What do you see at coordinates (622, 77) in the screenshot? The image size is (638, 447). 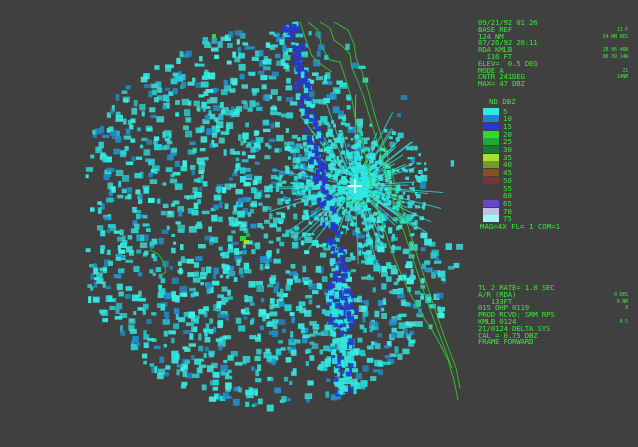 I see `info-line-value: 14NM` at bounding box center [622, 77].